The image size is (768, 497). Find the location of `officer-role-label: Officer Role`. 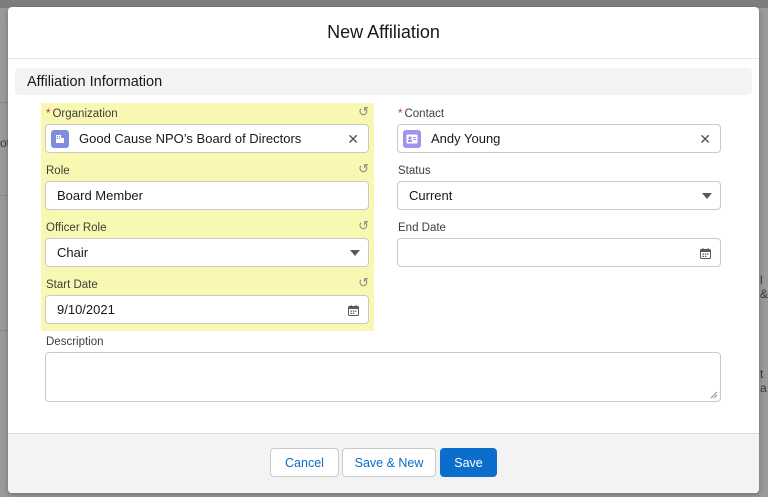

officer-role-label: Officer Role is located at coordinates (76, 228).